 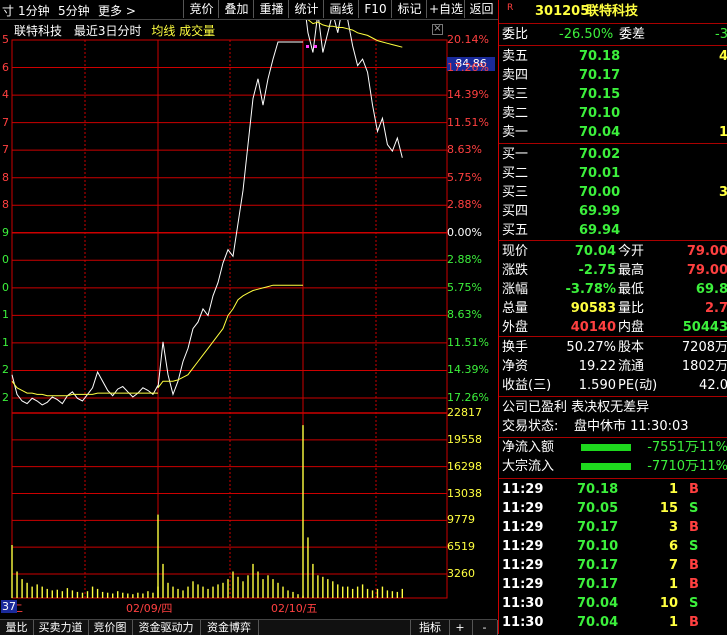 What do you see at coordinates (354, 89) in the screenshot?
I see `price-line` at bounding box center [354, 89].